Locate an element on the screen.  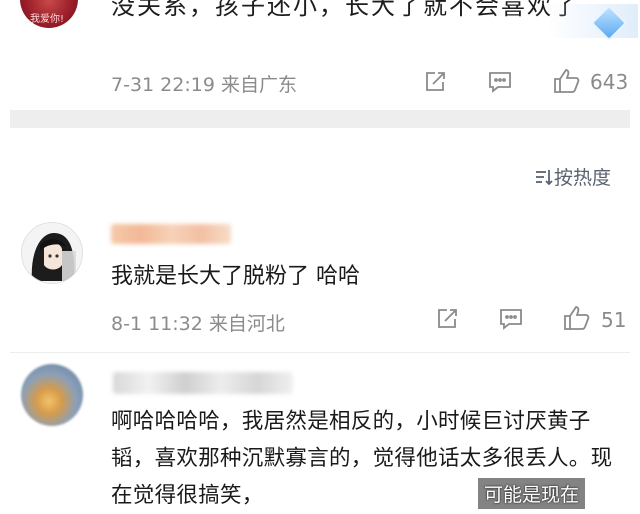
like-count: 643 is located at coordinates (609, 82).